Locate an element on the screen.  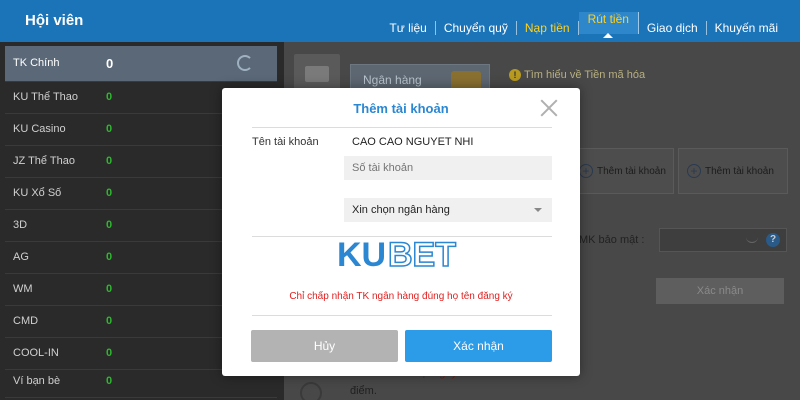
crypto-info-link: ! Tìm hiểu về Tiền mã hóa is located at coordinates (579, 75).